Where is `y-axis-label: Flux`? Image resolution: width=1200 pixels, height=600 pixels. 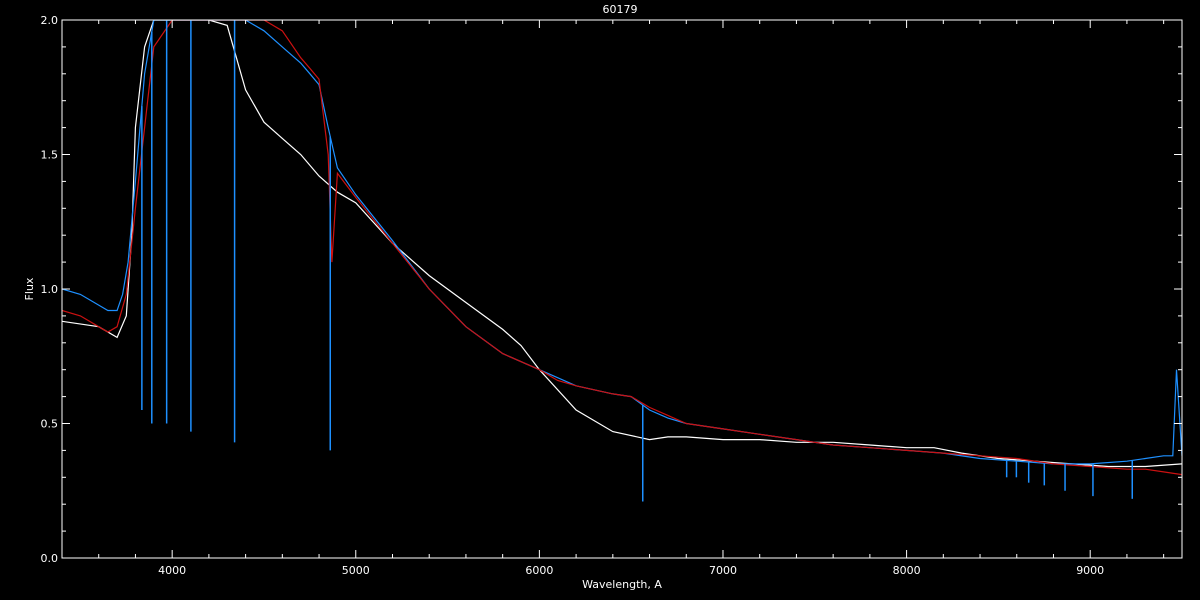 y-axis-label: Flux is located at coordinates (29, 288).